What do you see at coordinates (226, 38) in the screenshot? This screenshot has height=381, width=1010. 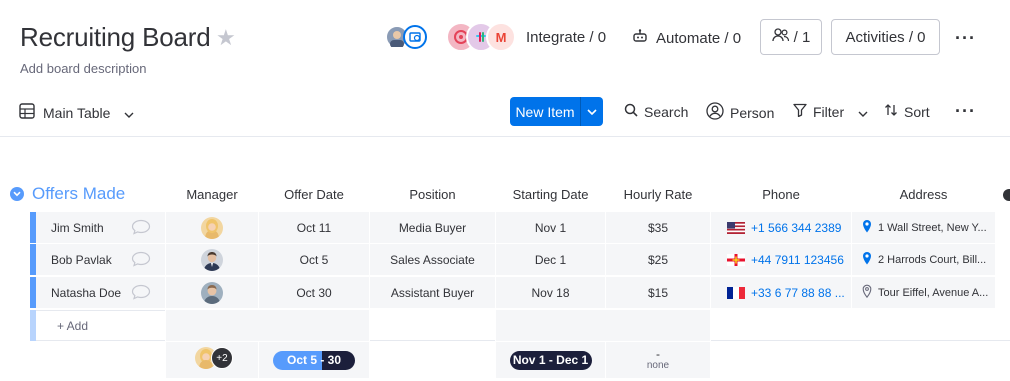 I see `star-icon: ★` at bounding box center [226, 38].